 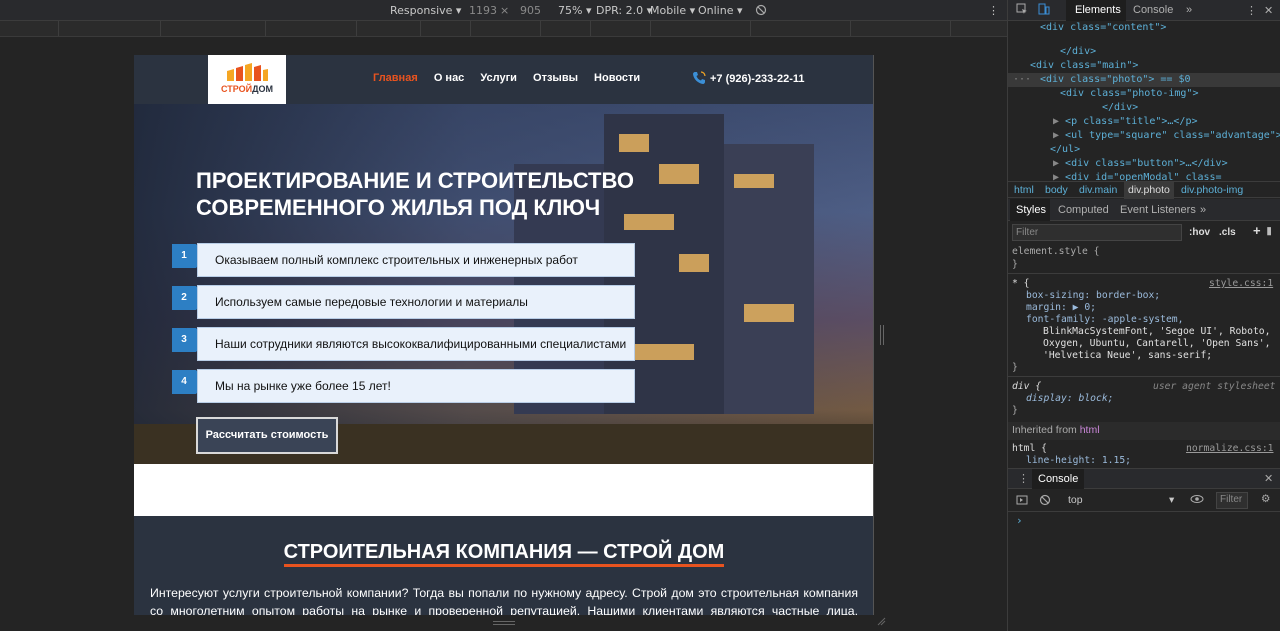 What do you see at coordinates (1093, 296) in the screenshot?
I see `prop-box-sizing: box-sizing: border-box;` at bounding box center [1093, 296].